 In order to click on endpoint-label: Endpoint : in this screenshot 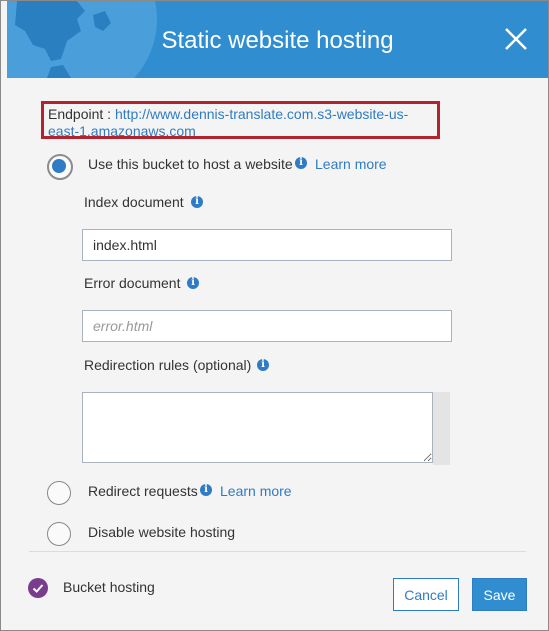, I will do `click(81, 114)`.